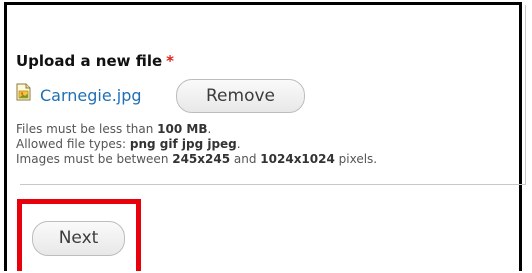  Describe the element at coordinates (356, 159) in the screenshot. I see `desc-dims-suffix: pixels.` at that location.